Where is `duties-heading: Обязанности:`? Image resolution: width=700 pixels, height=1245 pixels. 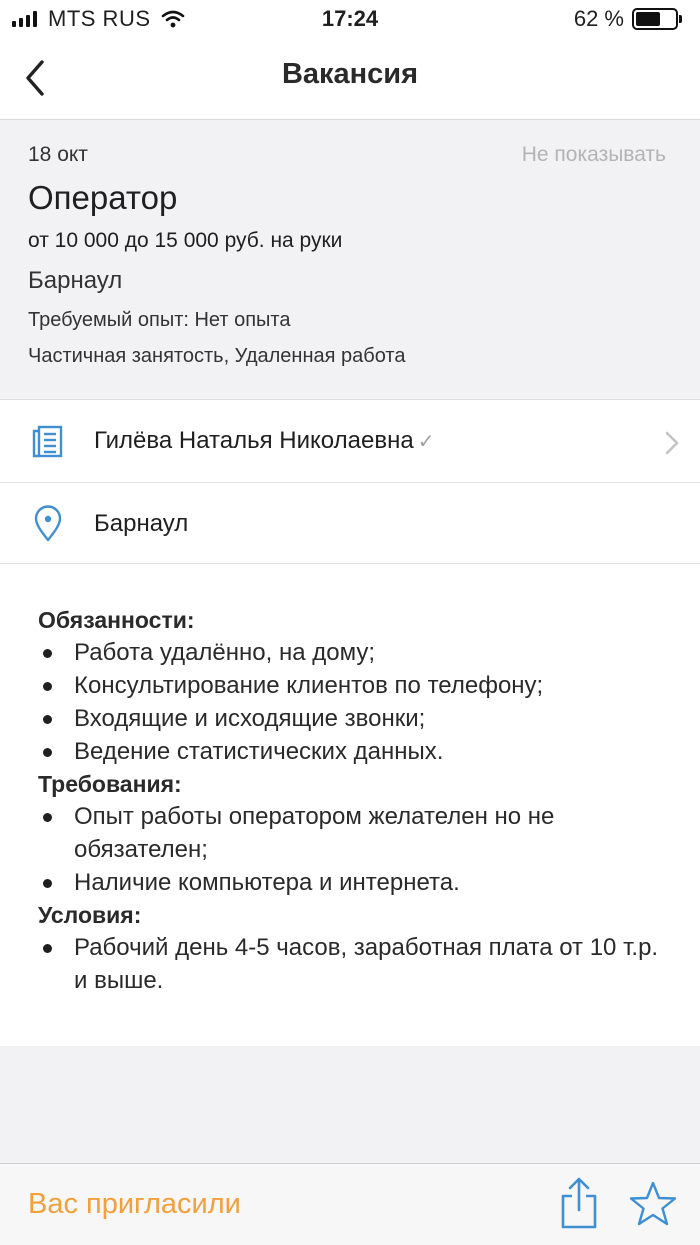
duties-heading: Обязанности: is located at coordinates (116, 620).